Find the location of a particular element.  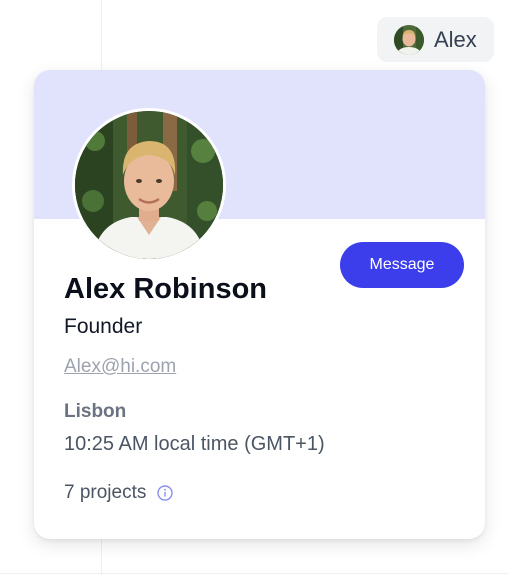

profile-projects: 7 projects is located at coordinates (119, 493).